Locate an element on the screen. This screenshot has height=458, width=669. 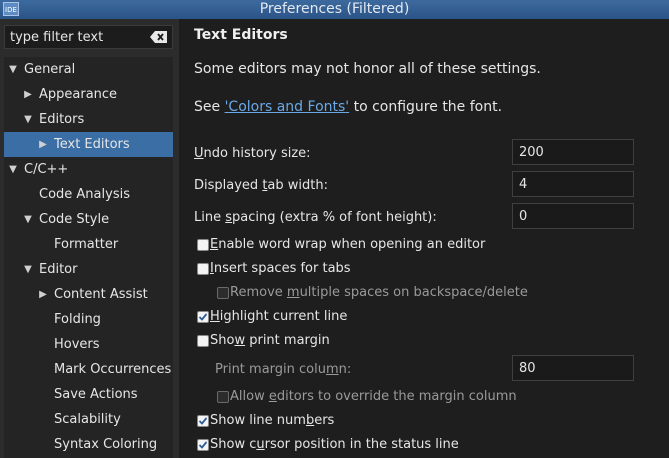
word-wrap-label: Enable word wrap when opening an editor is located at coordinates (348, 244).